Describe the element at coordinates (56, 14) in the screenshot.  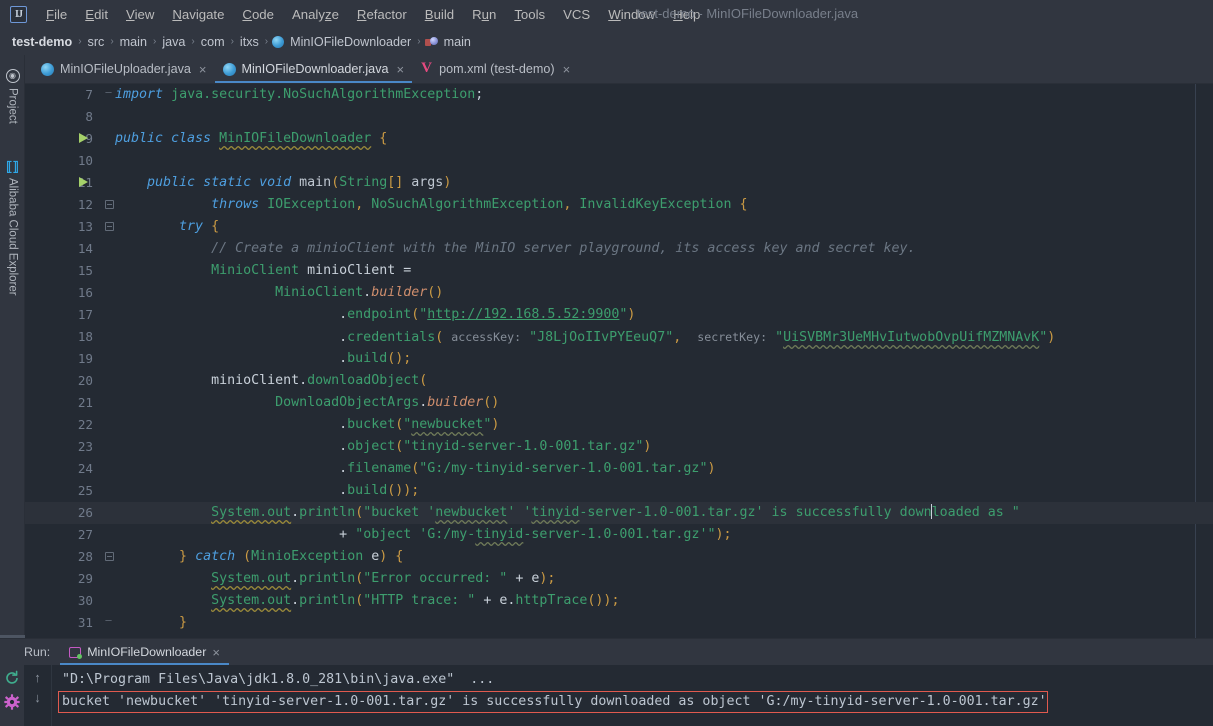
I see `menu-file: File` at that location.